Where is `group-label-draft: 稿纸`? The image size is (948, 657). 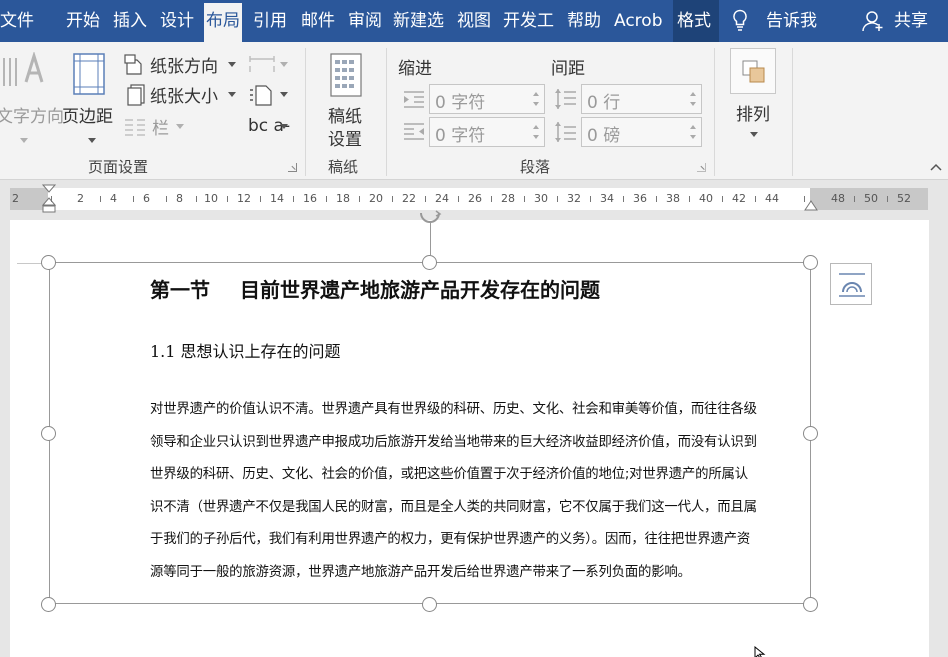 group-label-draft: 稿纸 is located at coordinates (343, 167).